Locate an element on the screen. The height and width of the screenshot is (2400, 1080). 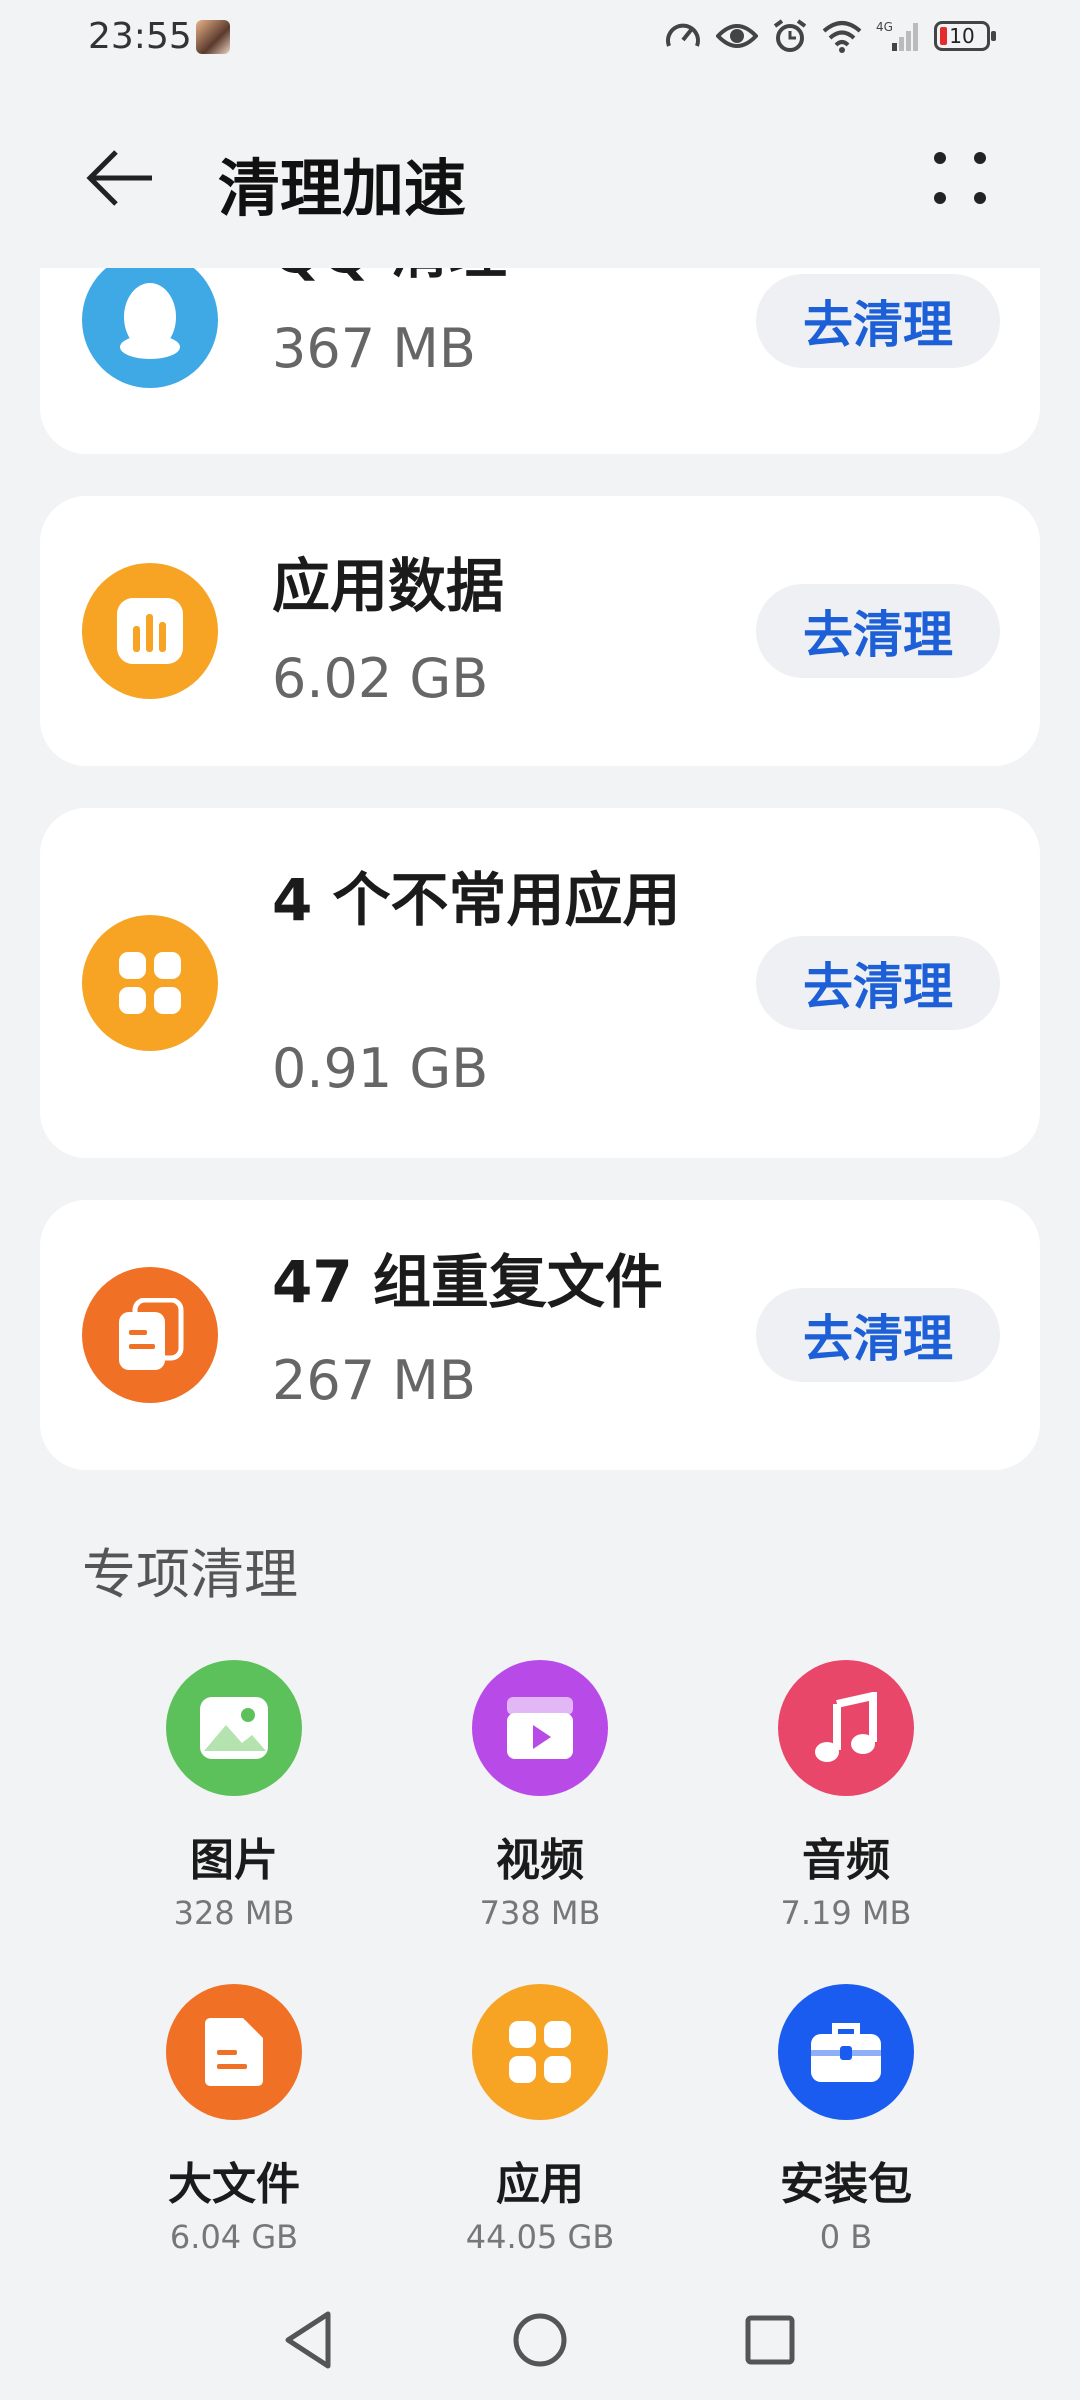
nav-home-button is located at coordinates (540, 2340).